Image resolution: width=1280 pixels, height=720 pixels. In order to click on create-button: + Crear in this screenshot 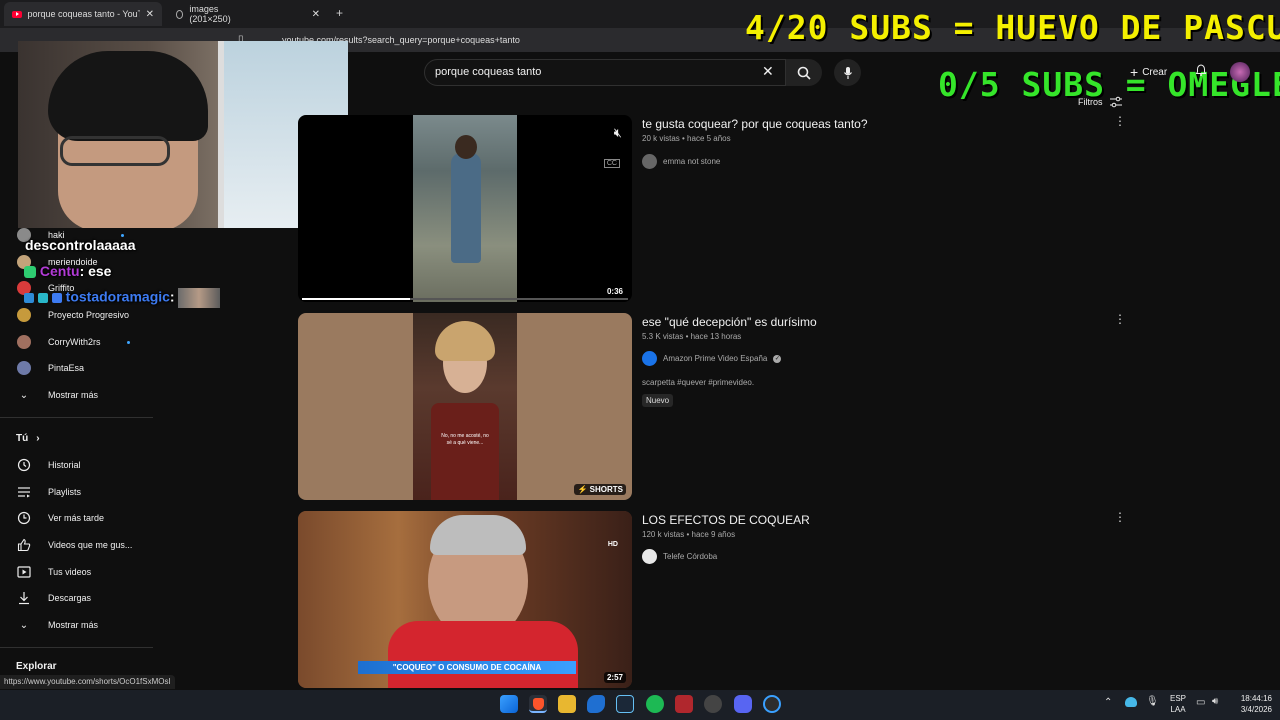, I will do `click(1148, 72)`.